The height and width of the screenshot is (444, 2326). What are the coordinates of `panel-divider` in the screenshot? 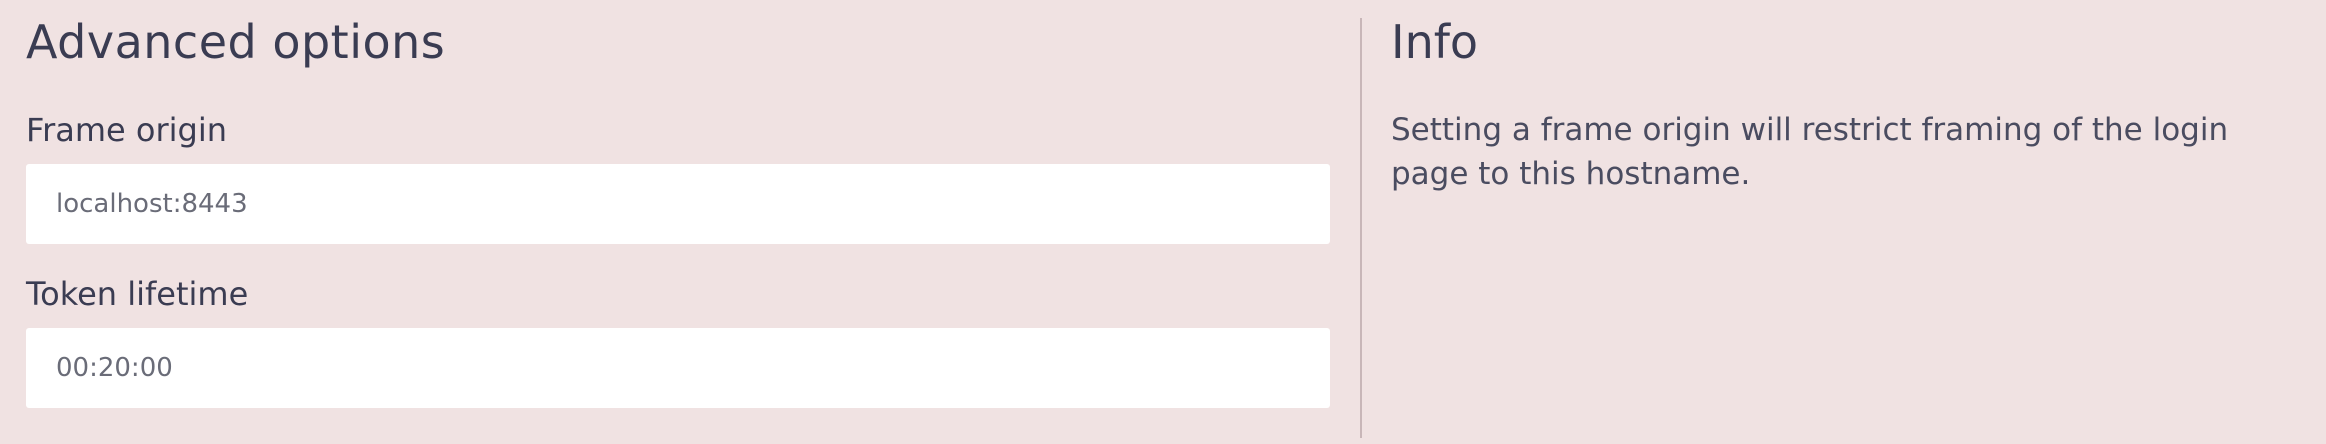 It's located at (1361, 228).